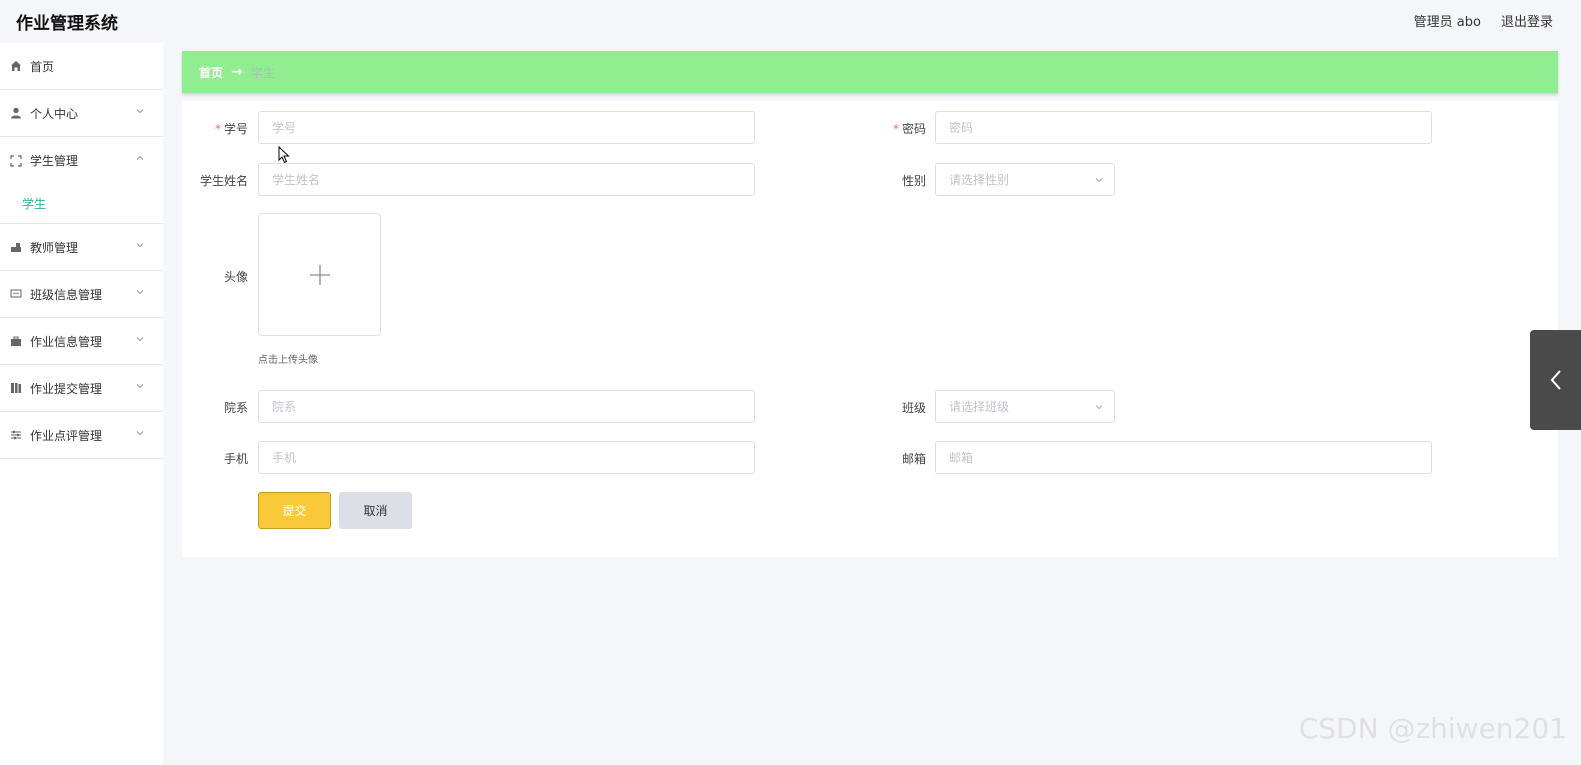  I want to click on gender-label: 性别, so click(913, 181).